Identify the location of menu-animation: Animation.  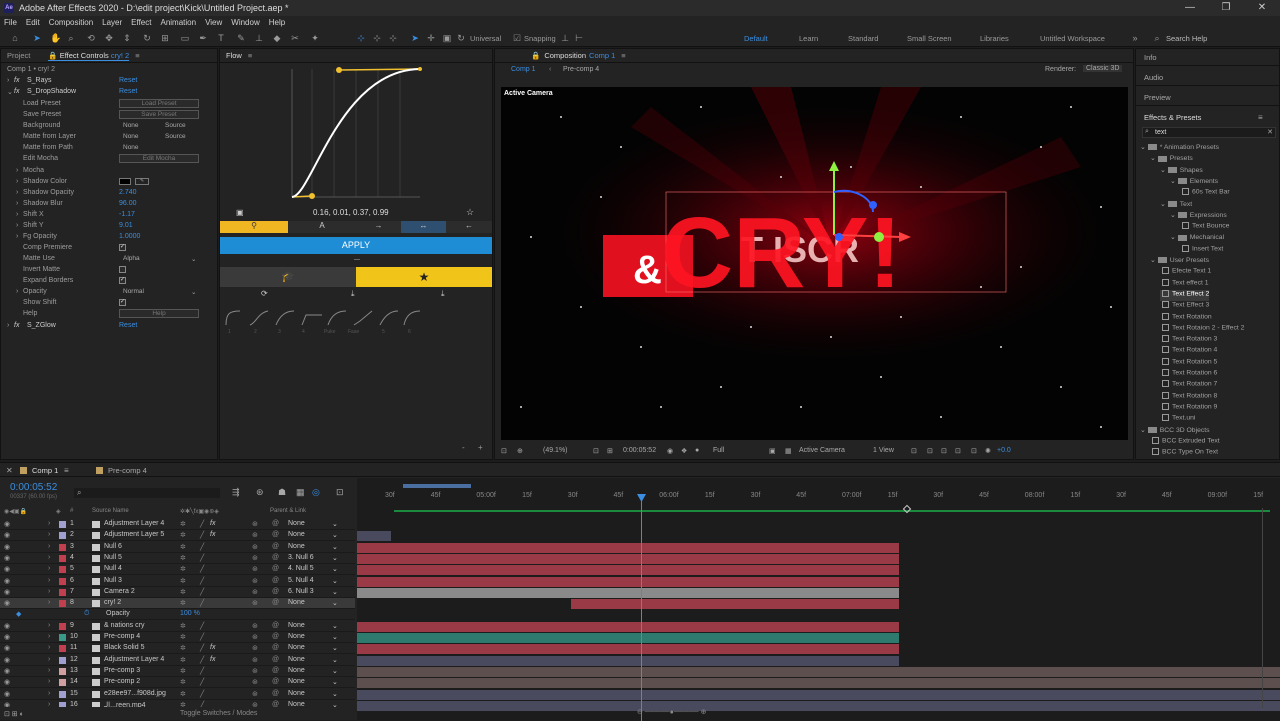
(178, 22).